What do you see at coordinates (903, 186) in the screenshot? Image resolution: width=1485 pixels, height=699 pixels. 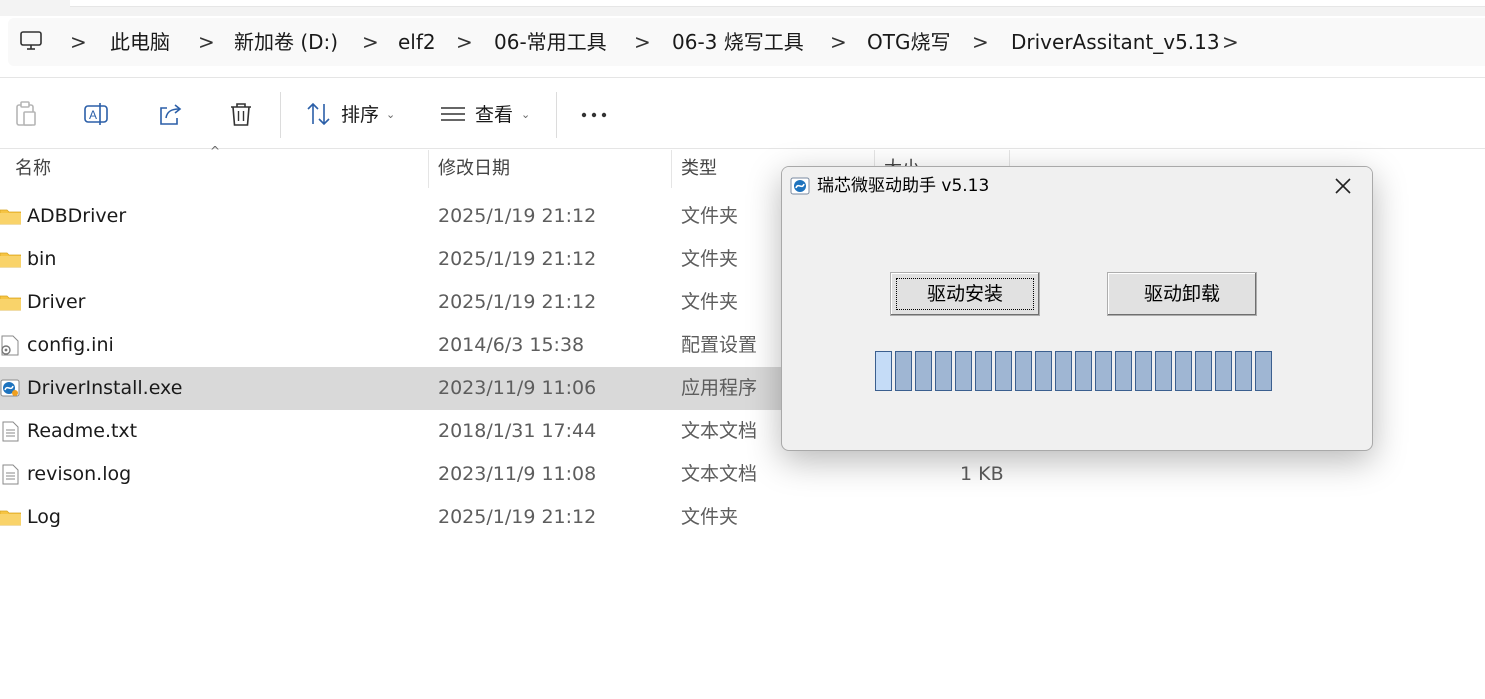 I see `dialog-title: 瑞芯微驱动助手 v5.13` at bounding box center [903, 186].